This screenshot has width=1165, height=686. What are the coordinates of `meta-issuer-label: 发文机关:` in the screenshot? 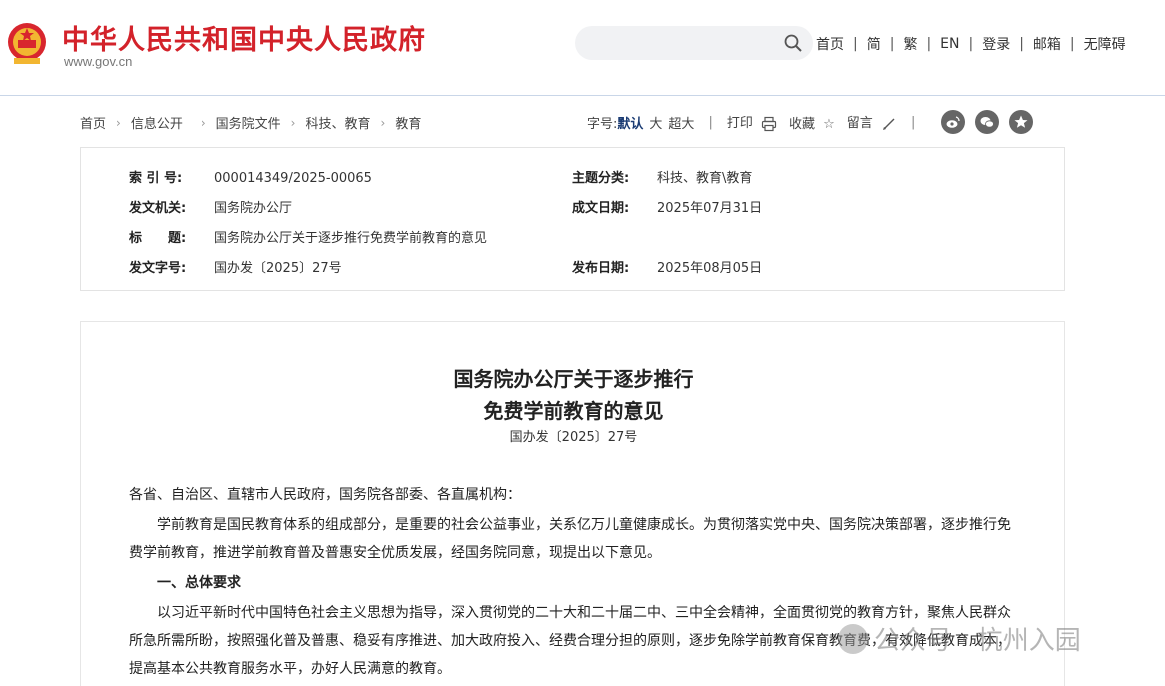 It's located at (158, 208).